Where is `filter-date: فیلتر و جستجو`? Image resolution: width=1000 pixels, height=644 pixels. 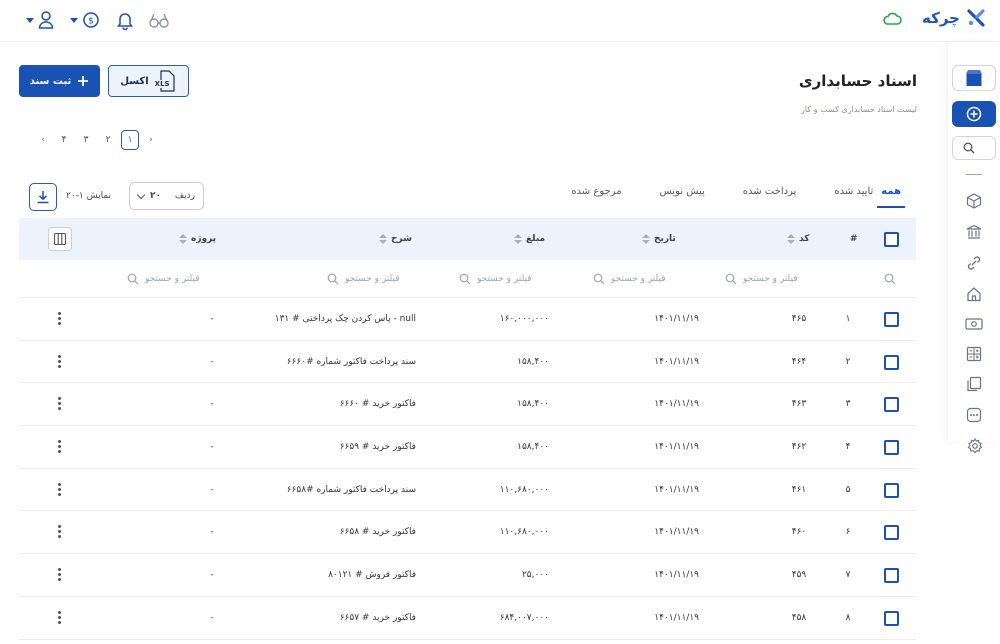 filter-date: فیلتر و جستجو is located at coordinates (629, 278).